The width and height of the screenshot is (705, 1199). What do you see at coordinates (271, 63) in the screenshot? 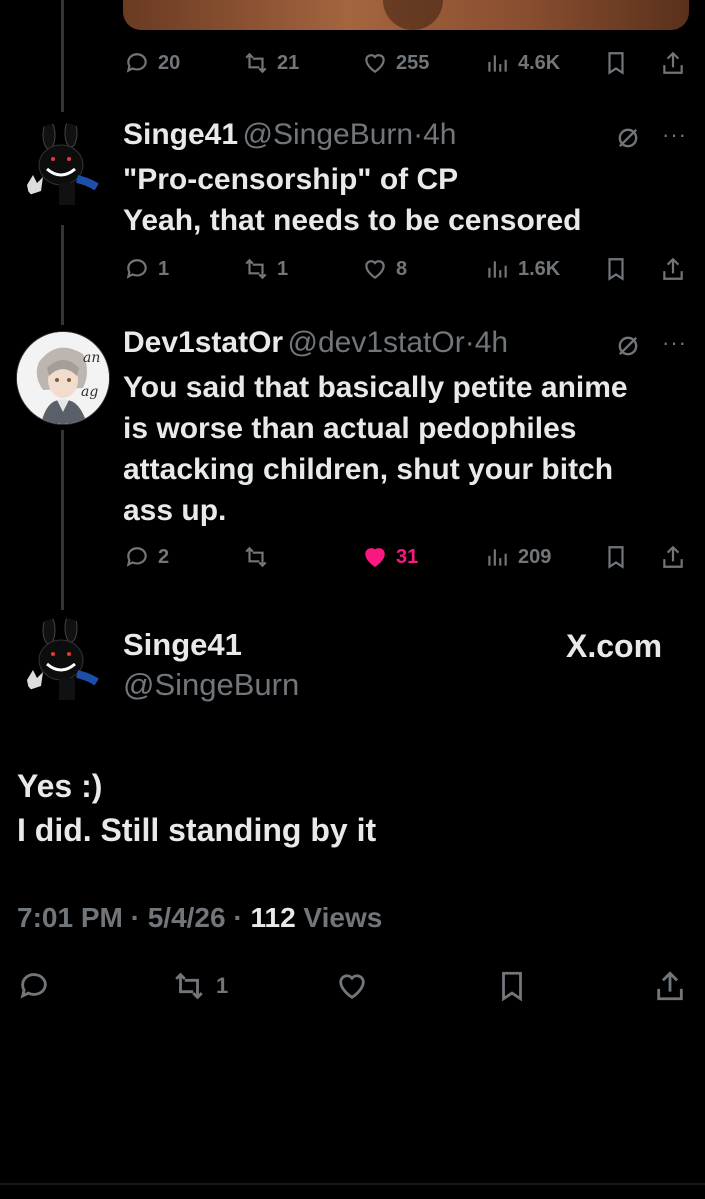
I see `repost-button: 21` at bounding box center [271, 63].